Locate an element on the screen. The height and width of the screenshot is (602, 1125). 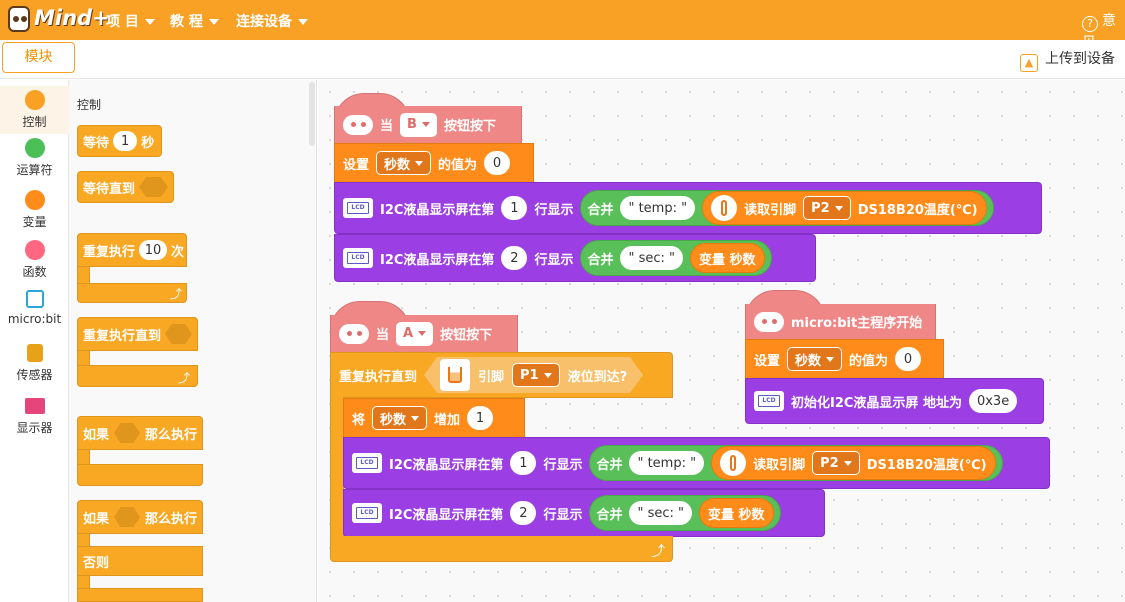
pin-dropdown: P1 is located at coordinates (536, 375).